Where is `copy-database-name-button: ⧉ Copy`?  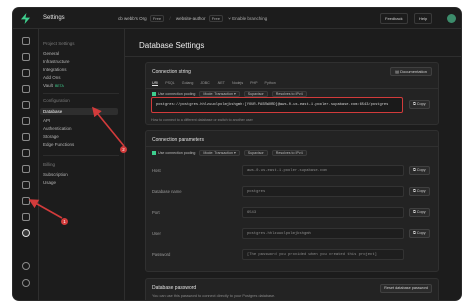 copy-database-name-button: ⧉ Copy is located at coordinates (419, 191).